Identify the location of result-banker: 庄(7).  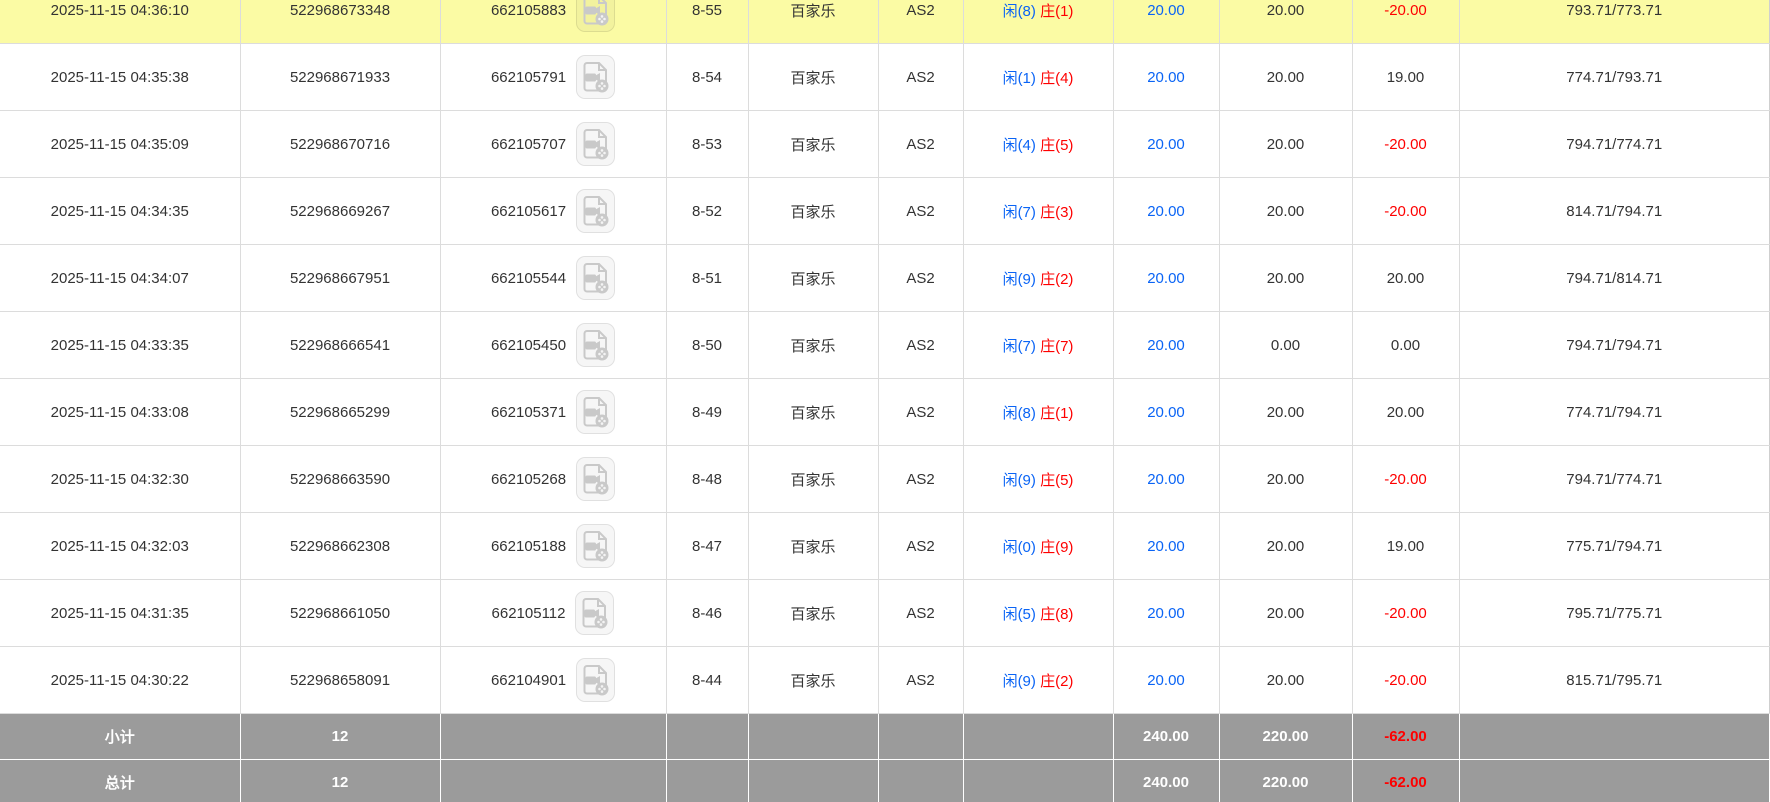
(1057, 346).